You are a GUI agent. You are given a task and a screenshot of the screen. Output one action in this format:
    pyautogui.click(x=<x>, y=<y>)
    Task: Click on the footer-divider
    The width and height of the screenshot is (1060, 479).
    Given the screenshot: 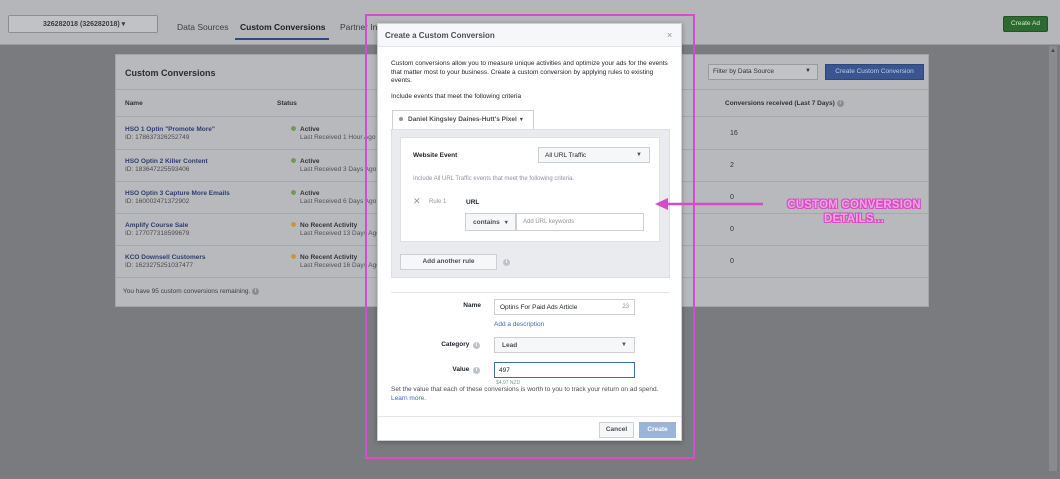 What is the action you would take?
    pyautogui.click(x=529, y=416)
    